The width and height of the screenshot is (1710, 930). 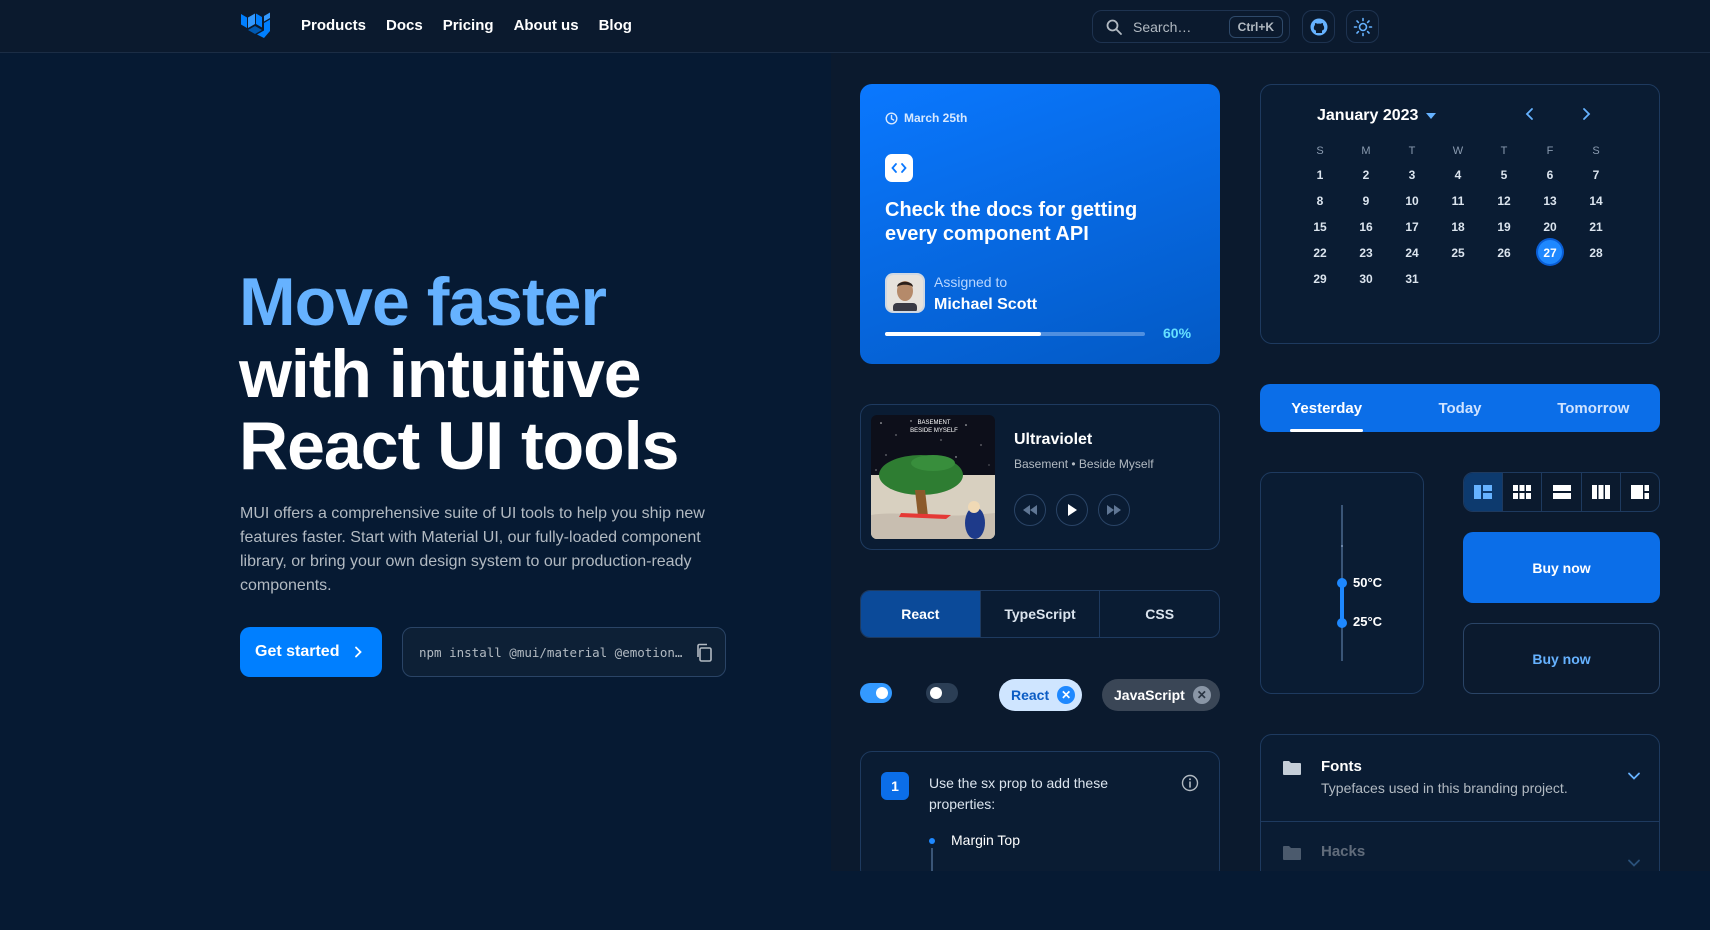 I want to click on calendar-day-number: 30, so click(x=1366, y=279).